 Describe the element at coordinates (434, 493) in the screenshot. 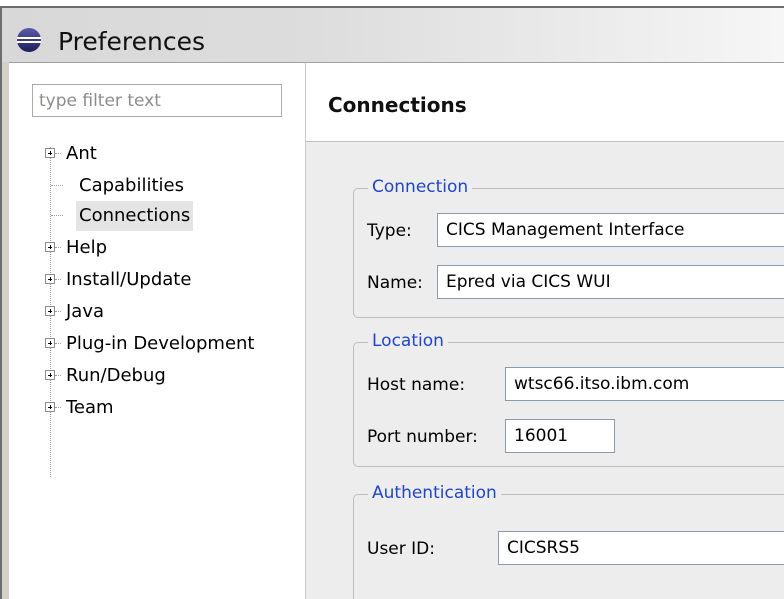

I see `authentication-group-legend: Authentication` at that location.